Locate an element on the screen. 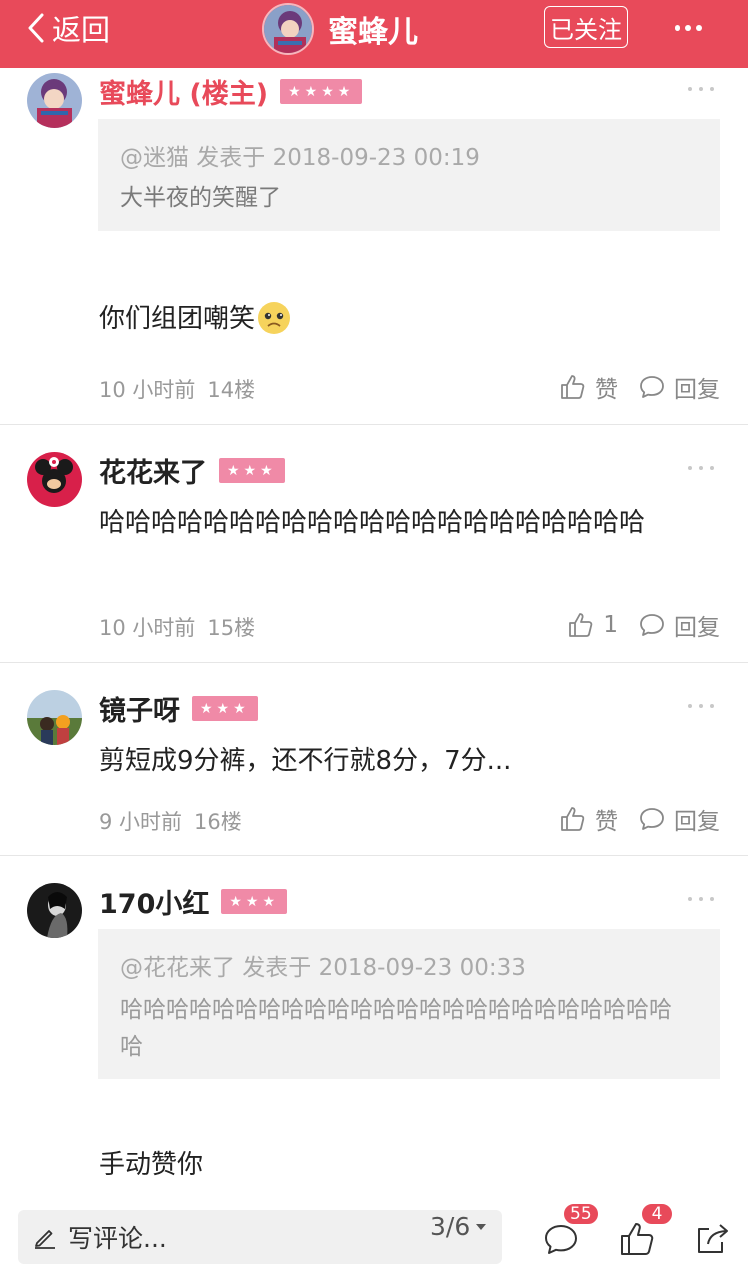 This screenshot has width=748, height=1280. comment-header: 花花来了 ★★★ is located at coordinates (192, 470).